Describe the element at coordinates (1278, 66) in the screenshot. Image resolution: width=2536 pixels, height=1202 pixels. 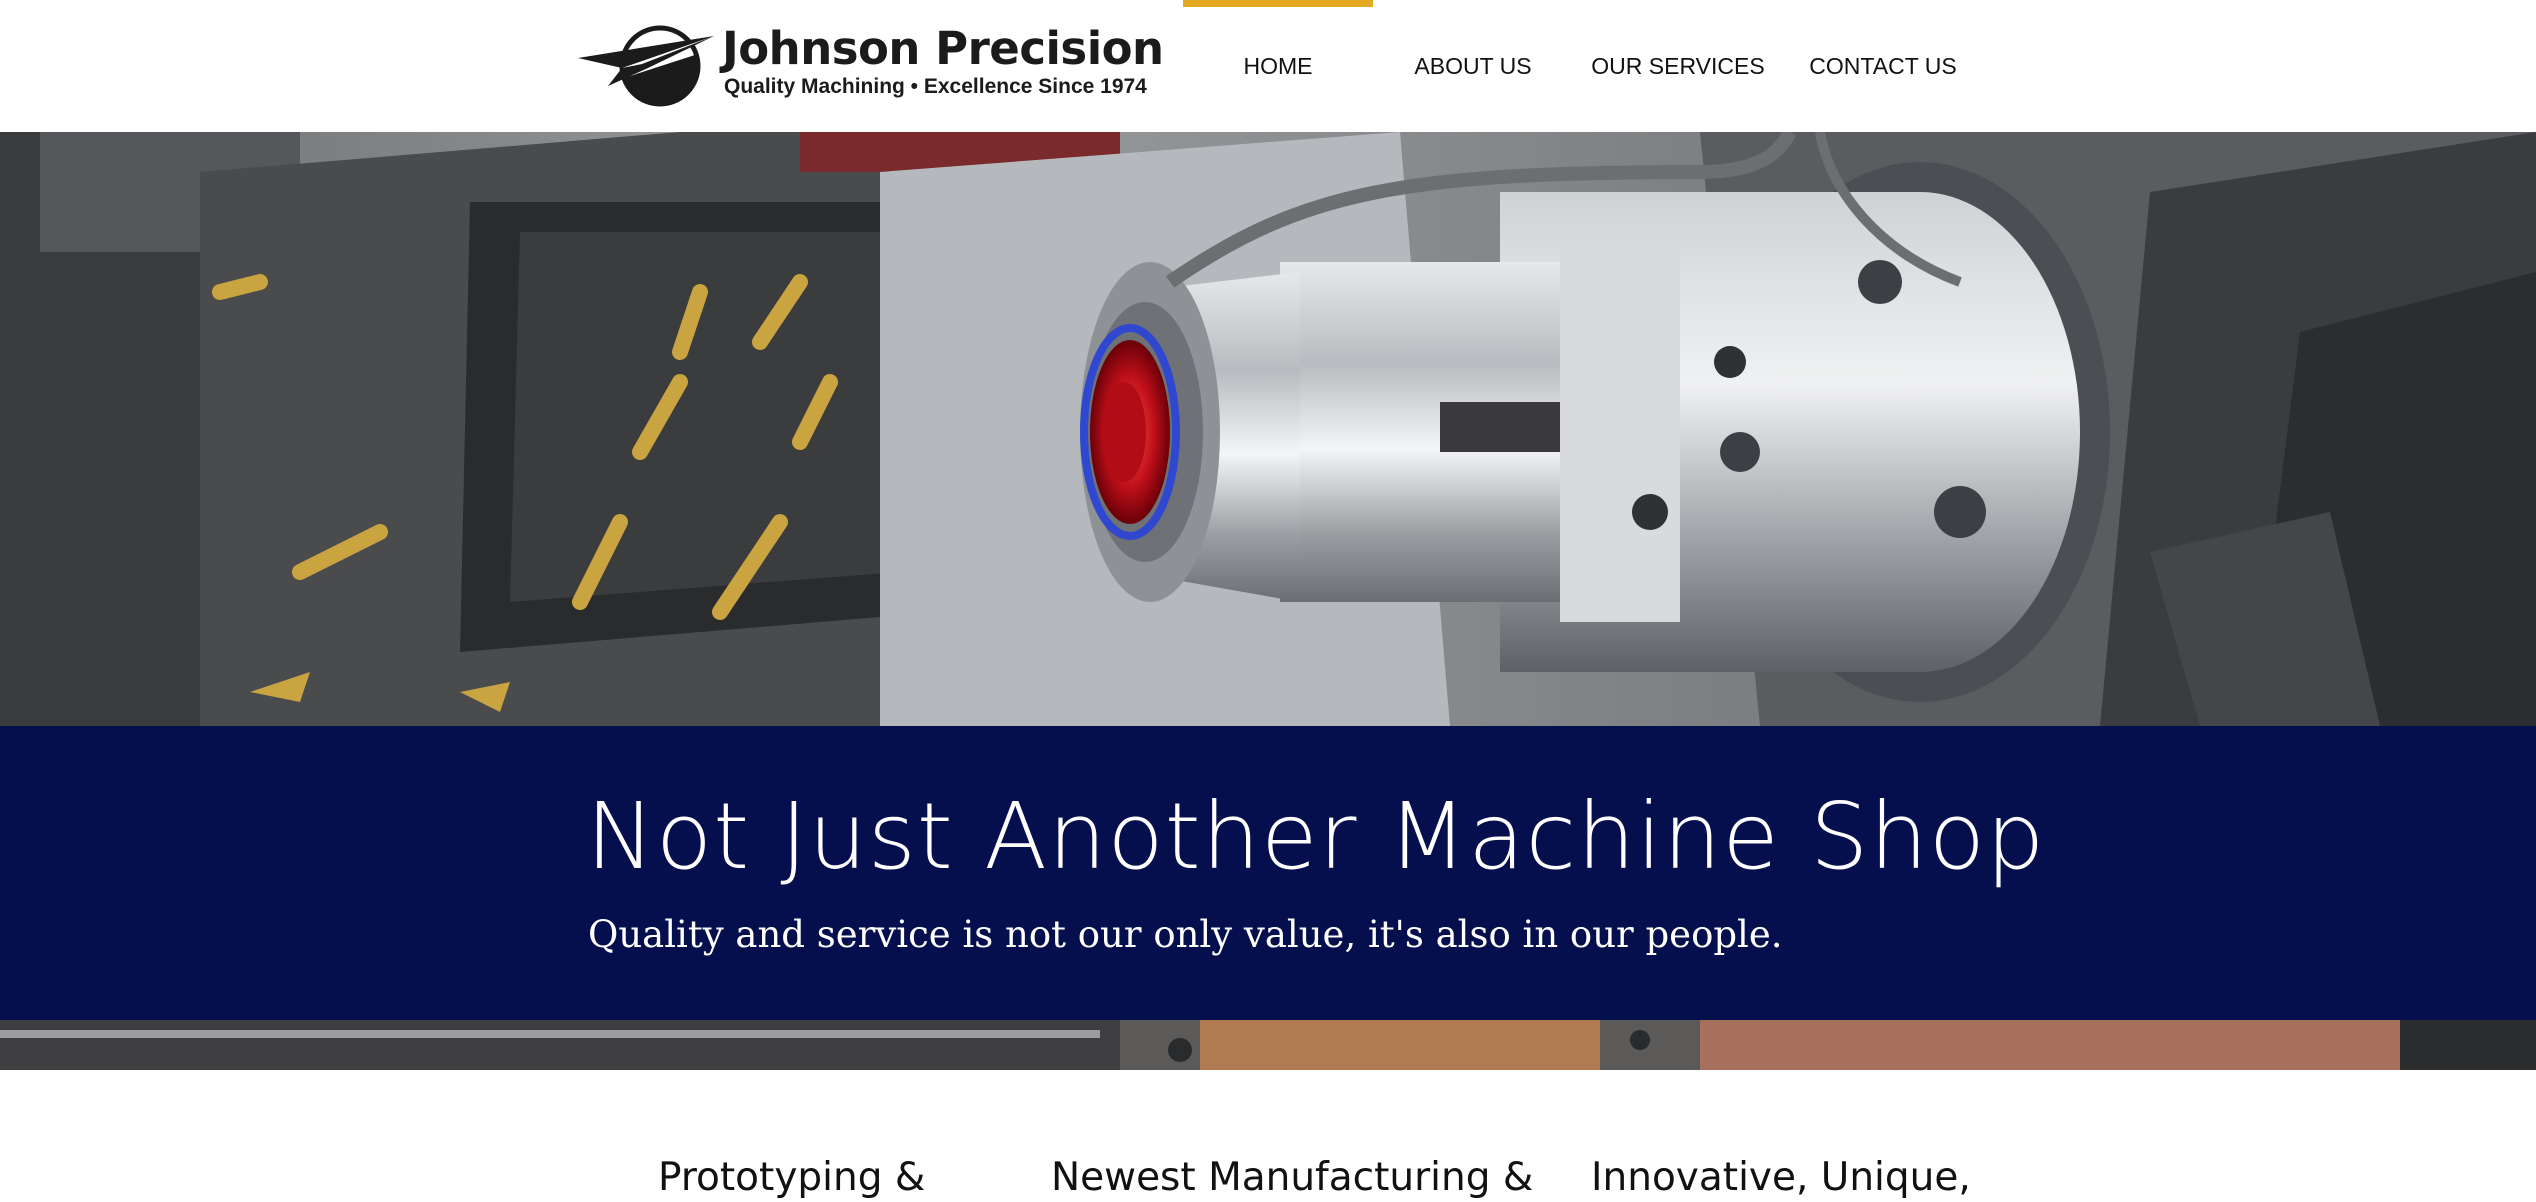
I see `nav-home: HOME` at that location.